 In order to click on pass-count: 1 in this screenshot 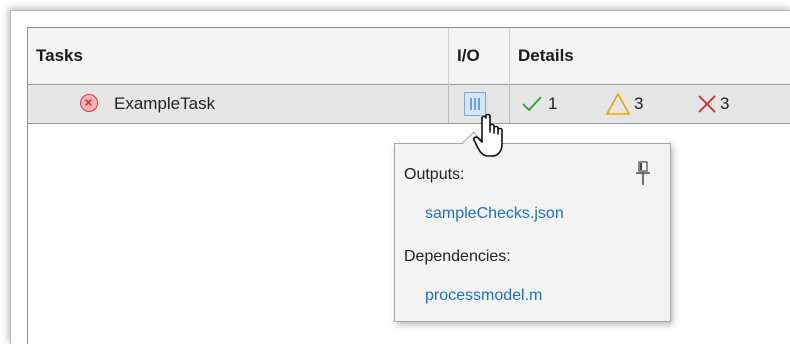, I will do `click(553, 103)`.